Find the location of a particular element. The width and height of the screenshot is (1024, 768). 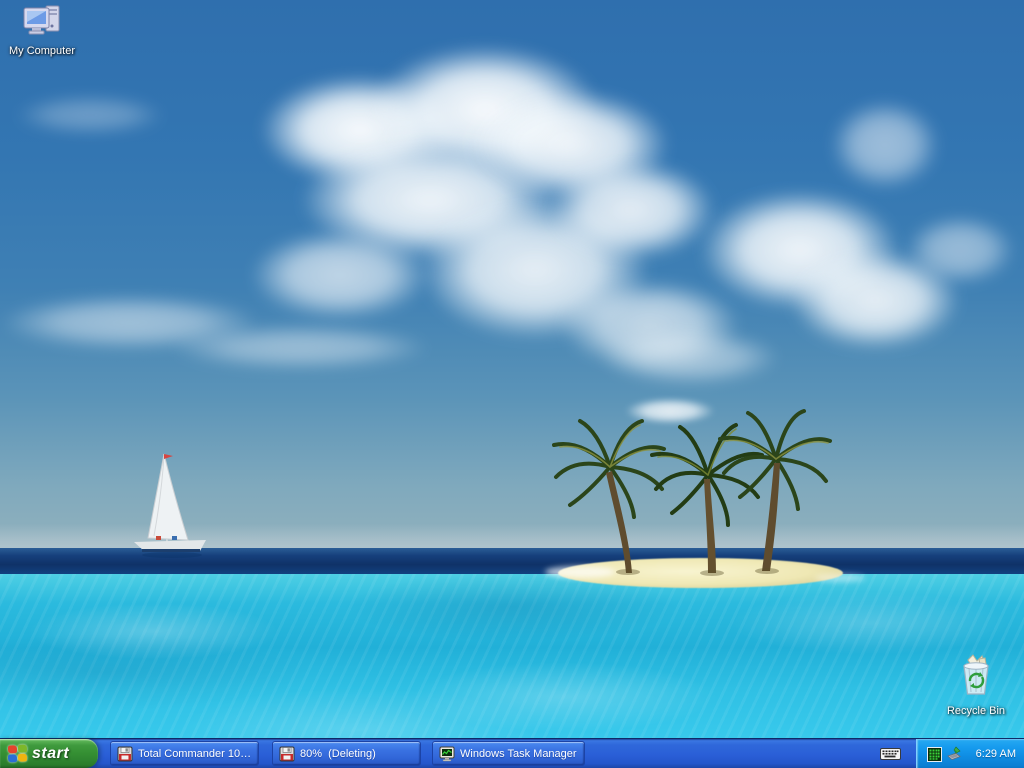

start-button: start is located at coordinates (49, 753).